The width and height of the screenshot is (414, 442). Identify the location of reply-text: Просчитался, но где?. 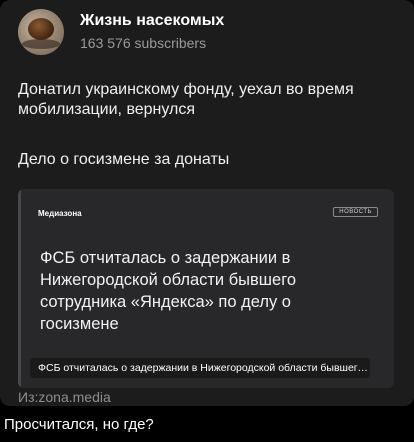
(79, 424).